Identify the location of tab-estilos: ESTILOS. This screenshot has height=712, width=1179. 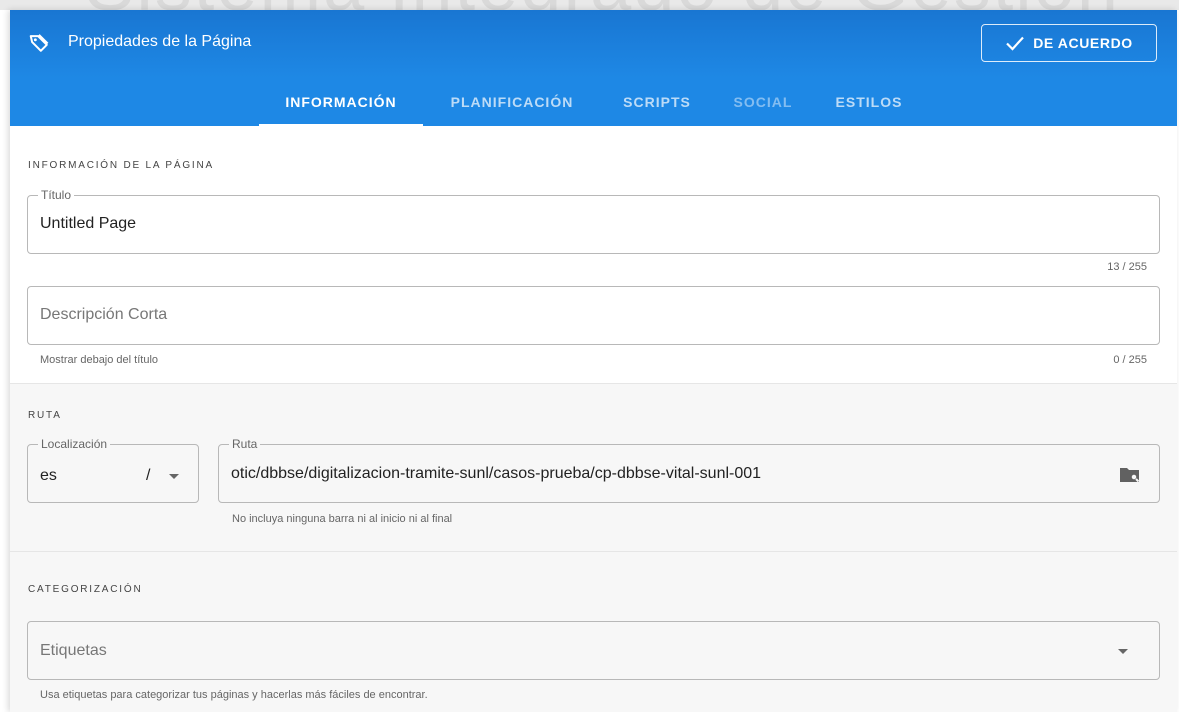
(869, 102).